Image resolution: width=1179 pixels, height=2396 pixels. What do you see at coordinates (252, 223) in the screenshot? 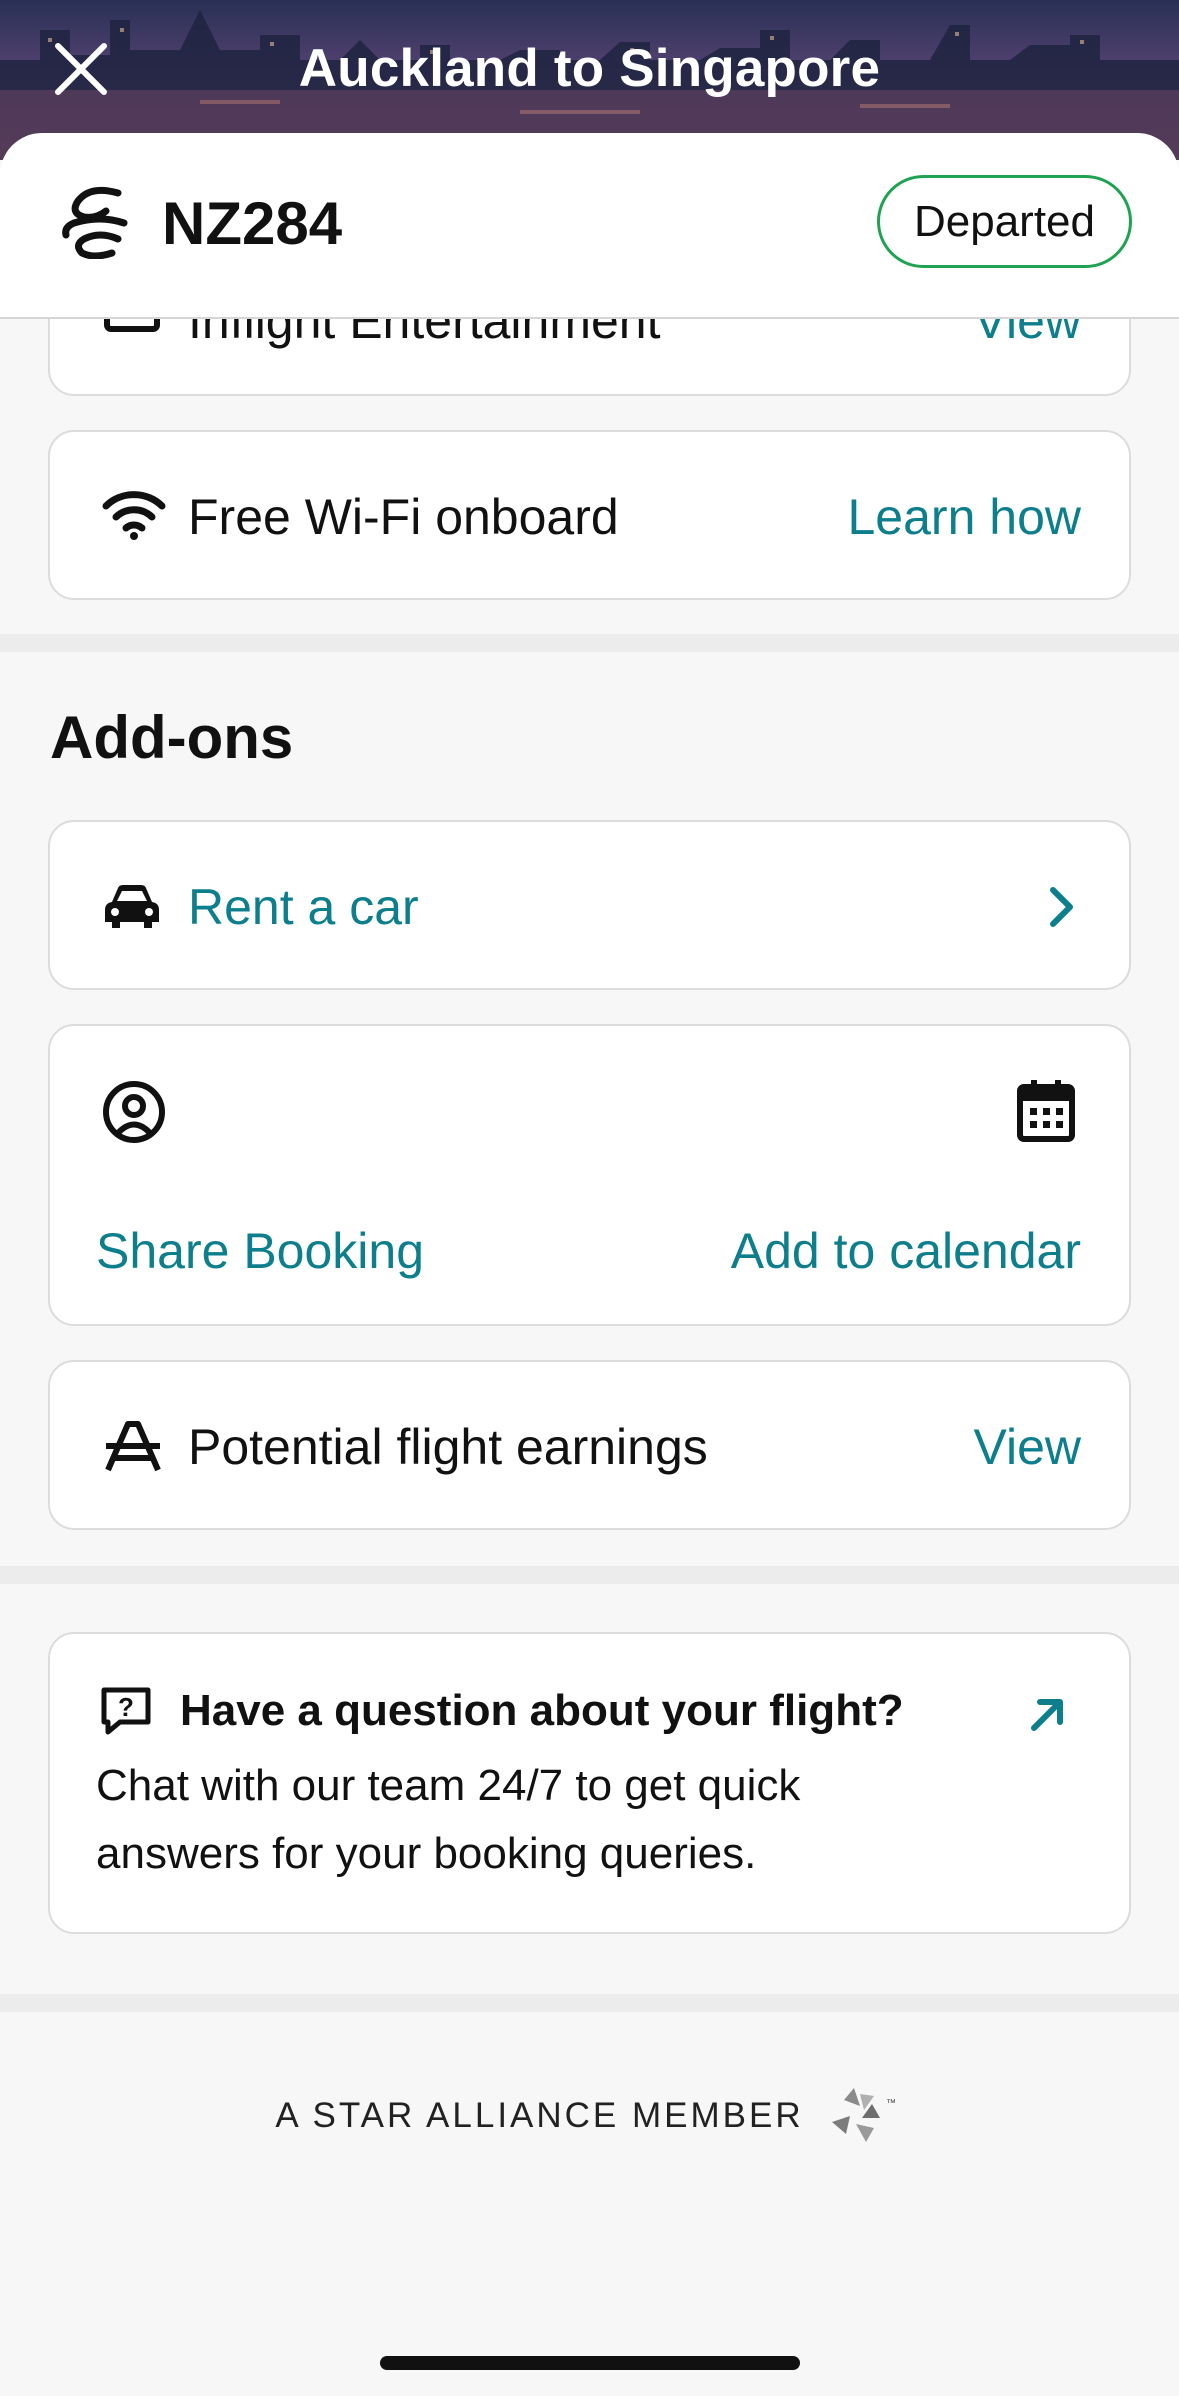
I see `flight-number: NZ284` at bounding box center [252, 223].